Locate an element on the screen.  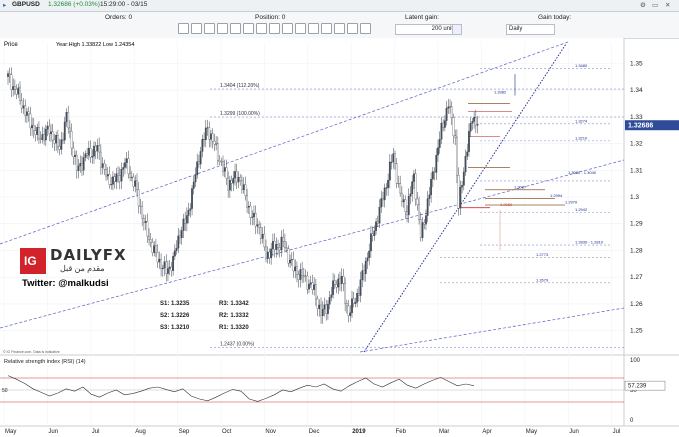
layers-icon is located at coordinates (339, 28).